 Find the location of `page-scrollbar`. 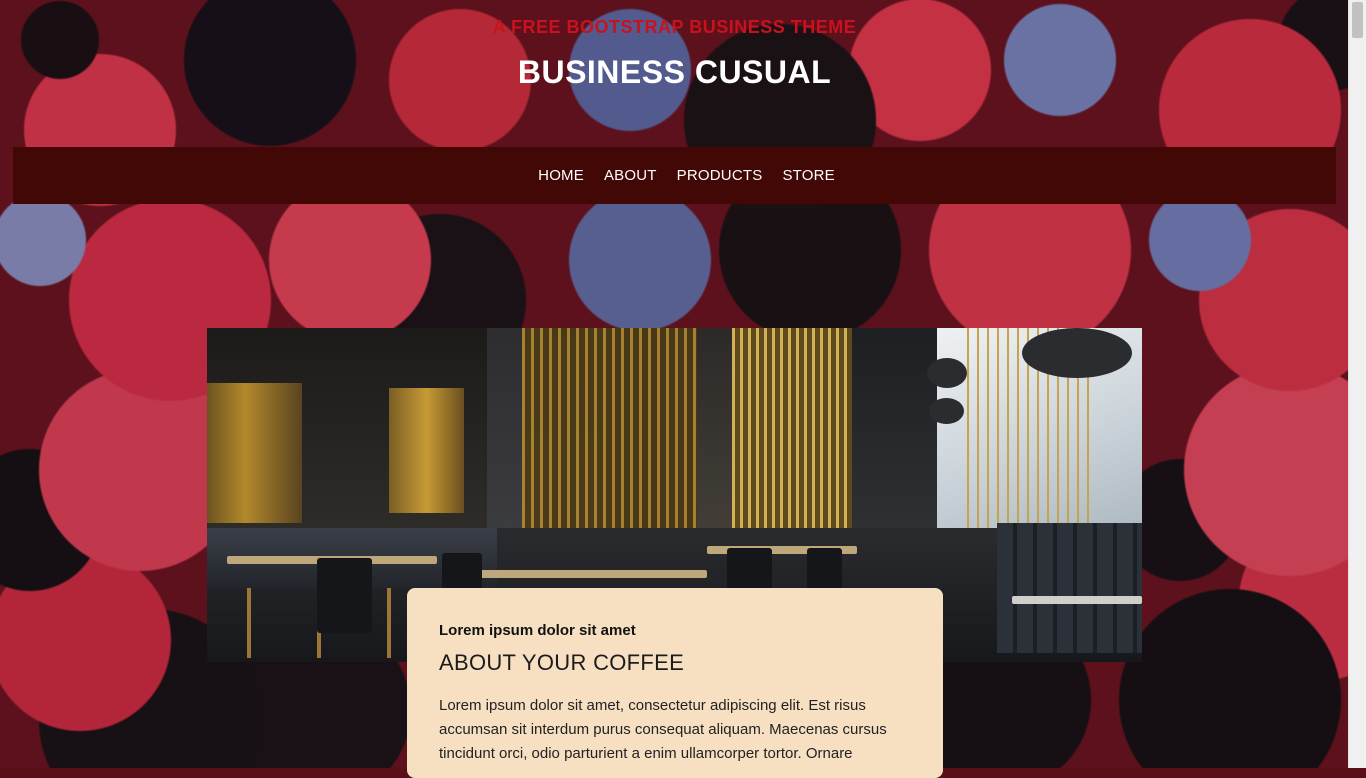

page-scrollbar is located at coordinates (1357, 384).